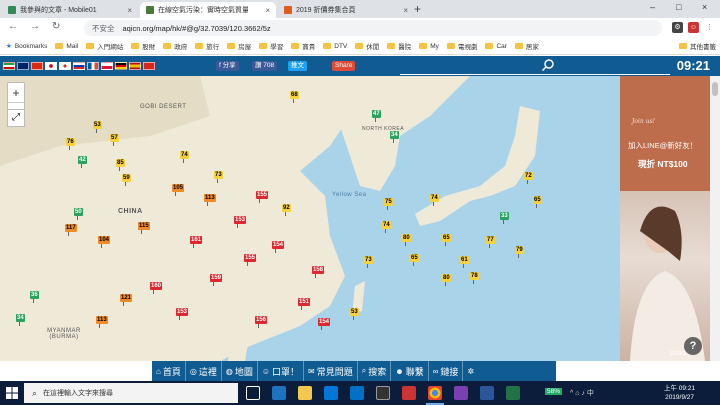 The width and height of the screenshot is (720, 405). Describe the element at coordinates (376, 116) in the screenshot. I see `aqi-marker: 47` at that location.